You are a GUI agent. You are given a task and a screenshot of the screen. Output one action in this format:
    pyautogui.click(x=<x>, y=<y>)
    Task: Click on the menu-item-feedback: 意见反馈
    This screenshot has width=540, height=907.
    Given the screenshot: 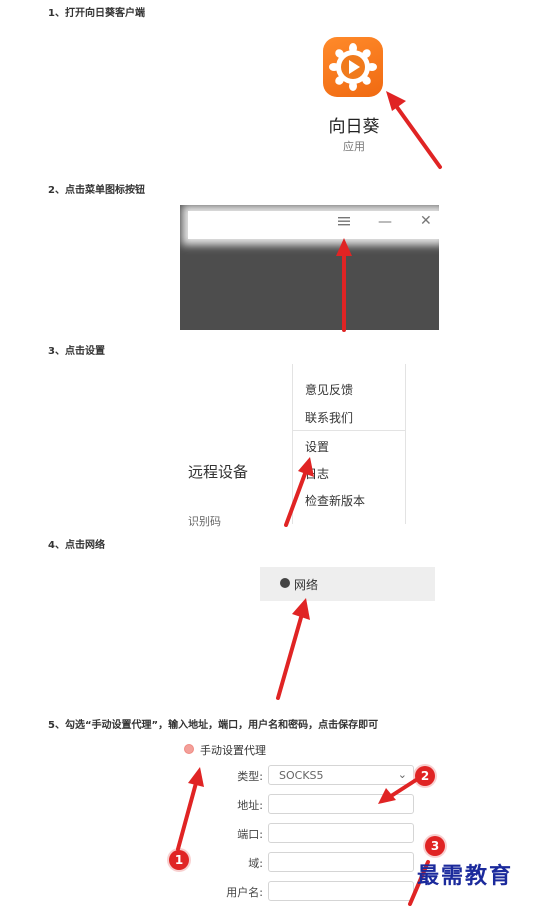 What is the action you would take?
    pyautogui.click(x=329, y=389)
    